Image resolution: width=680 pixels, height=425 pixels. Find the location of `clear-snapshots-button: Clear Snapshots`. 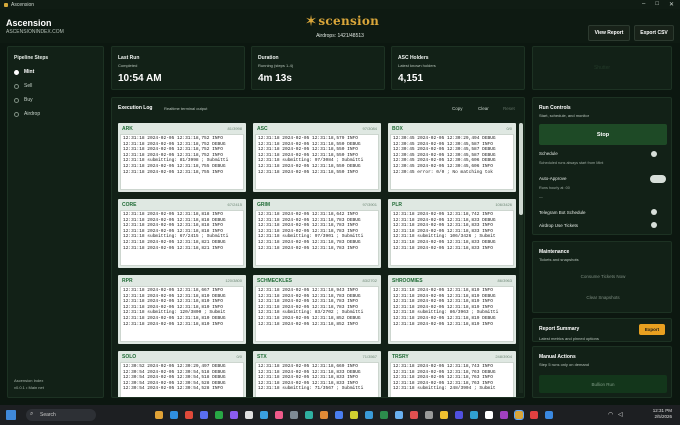

clear-snapshots-button: Clear Snapshots is located at coordinates (603, 297).